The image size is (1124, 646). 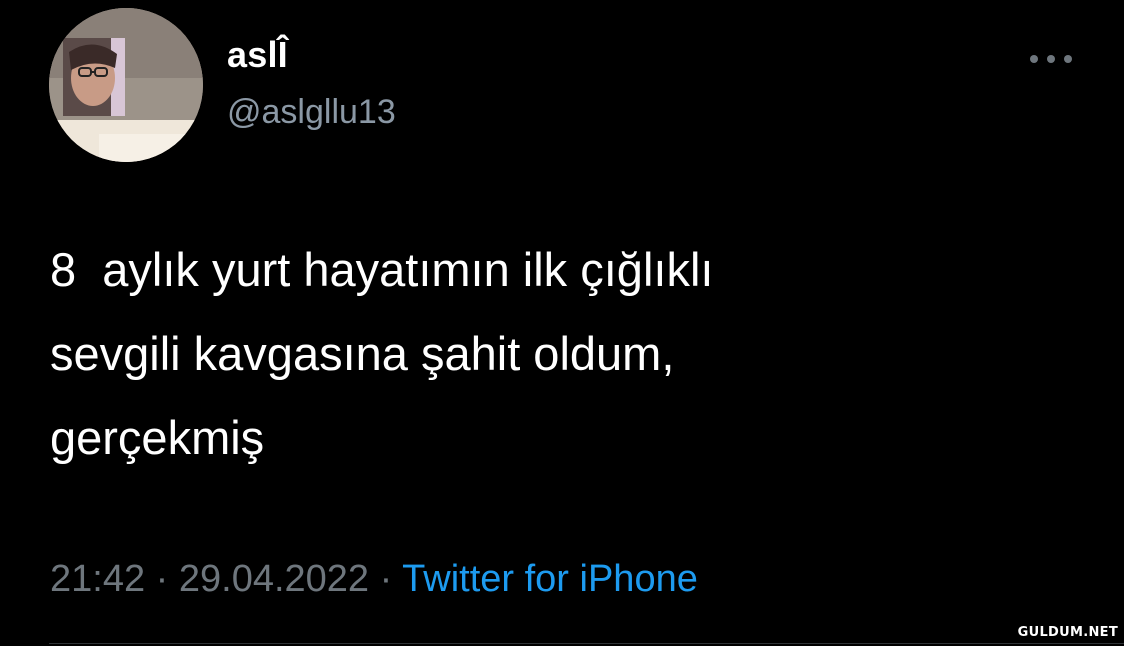 What do you see at coordinates (1067, 632) in the screenshot?
I see `watermark: GULDUM.NET` at bounding box center [1067, 632].